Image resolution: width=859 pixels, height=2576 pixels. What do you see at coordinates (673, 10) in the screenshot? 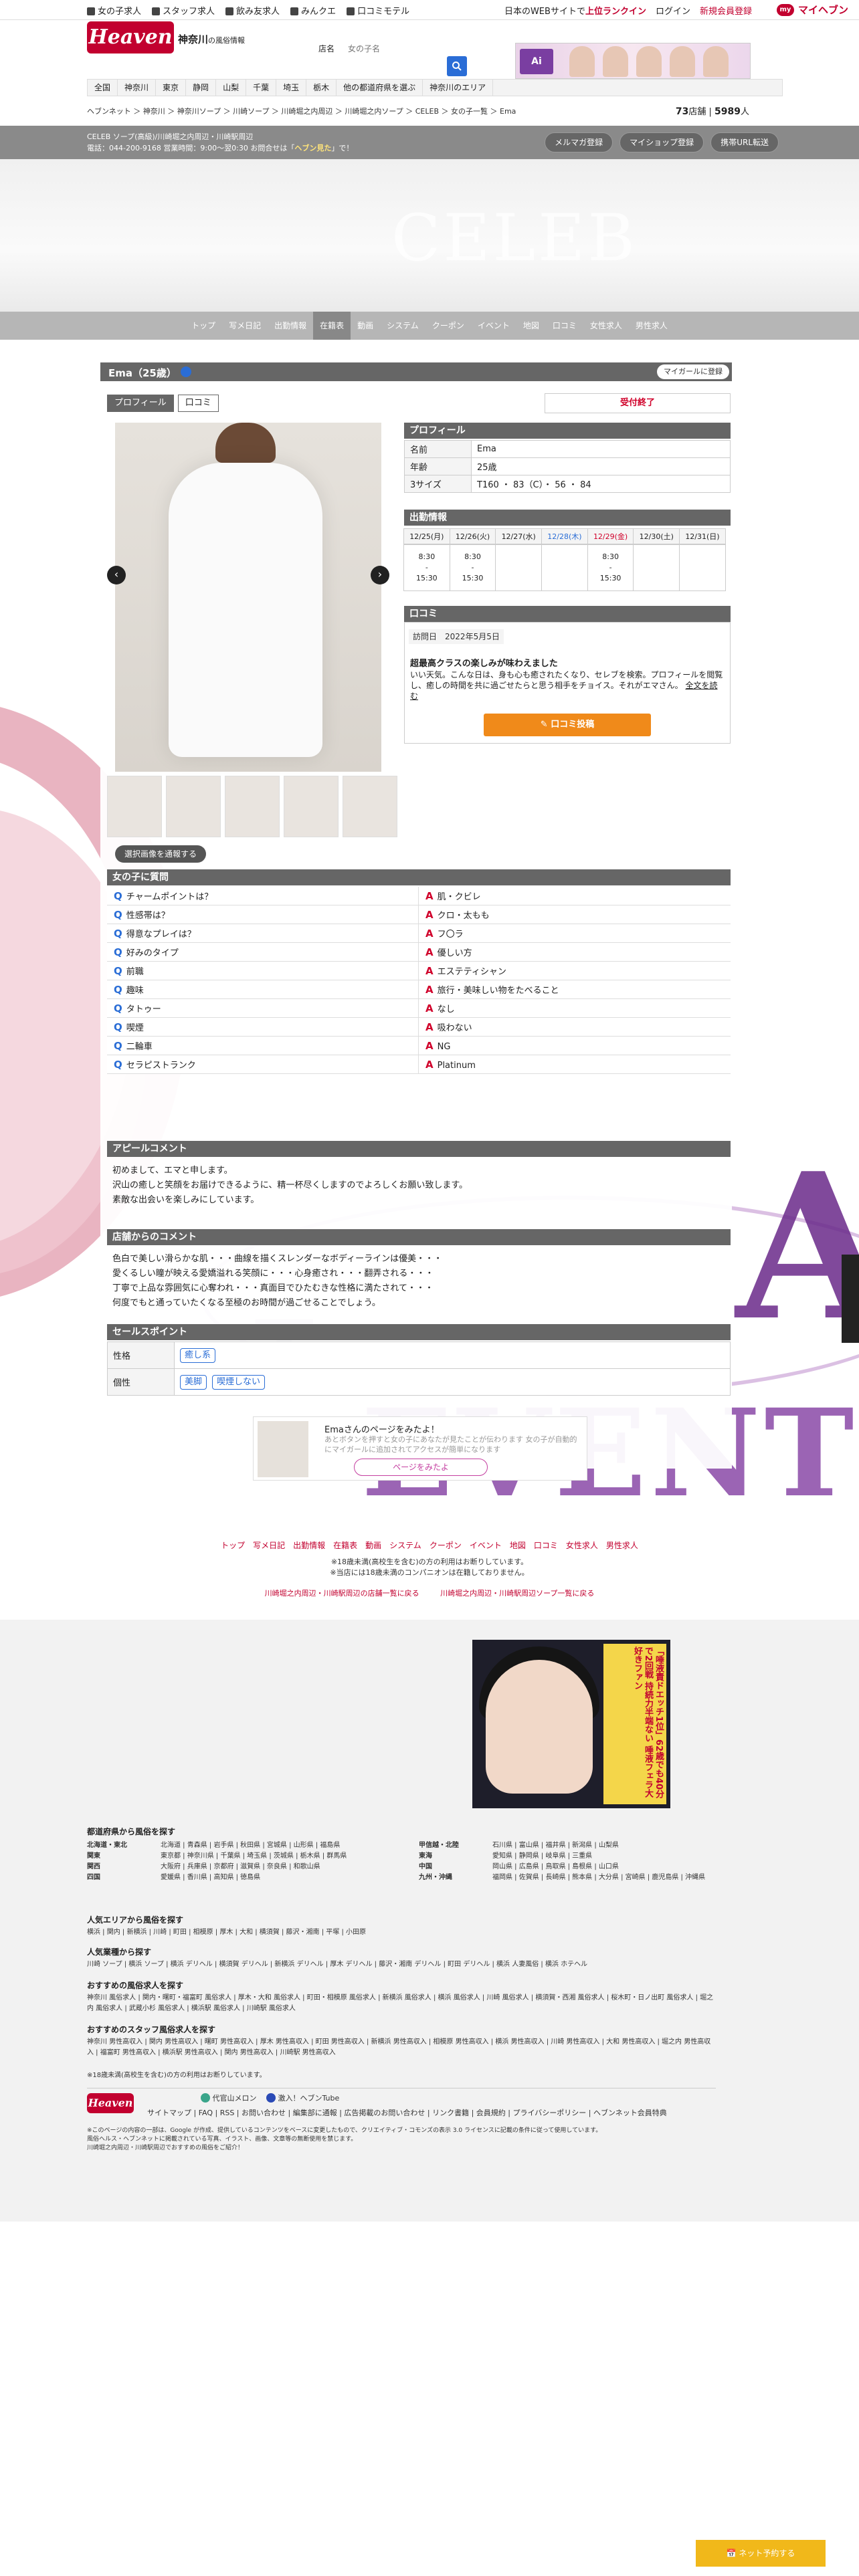
I see `login-link: ログイン` at bounding box center [673, 10].